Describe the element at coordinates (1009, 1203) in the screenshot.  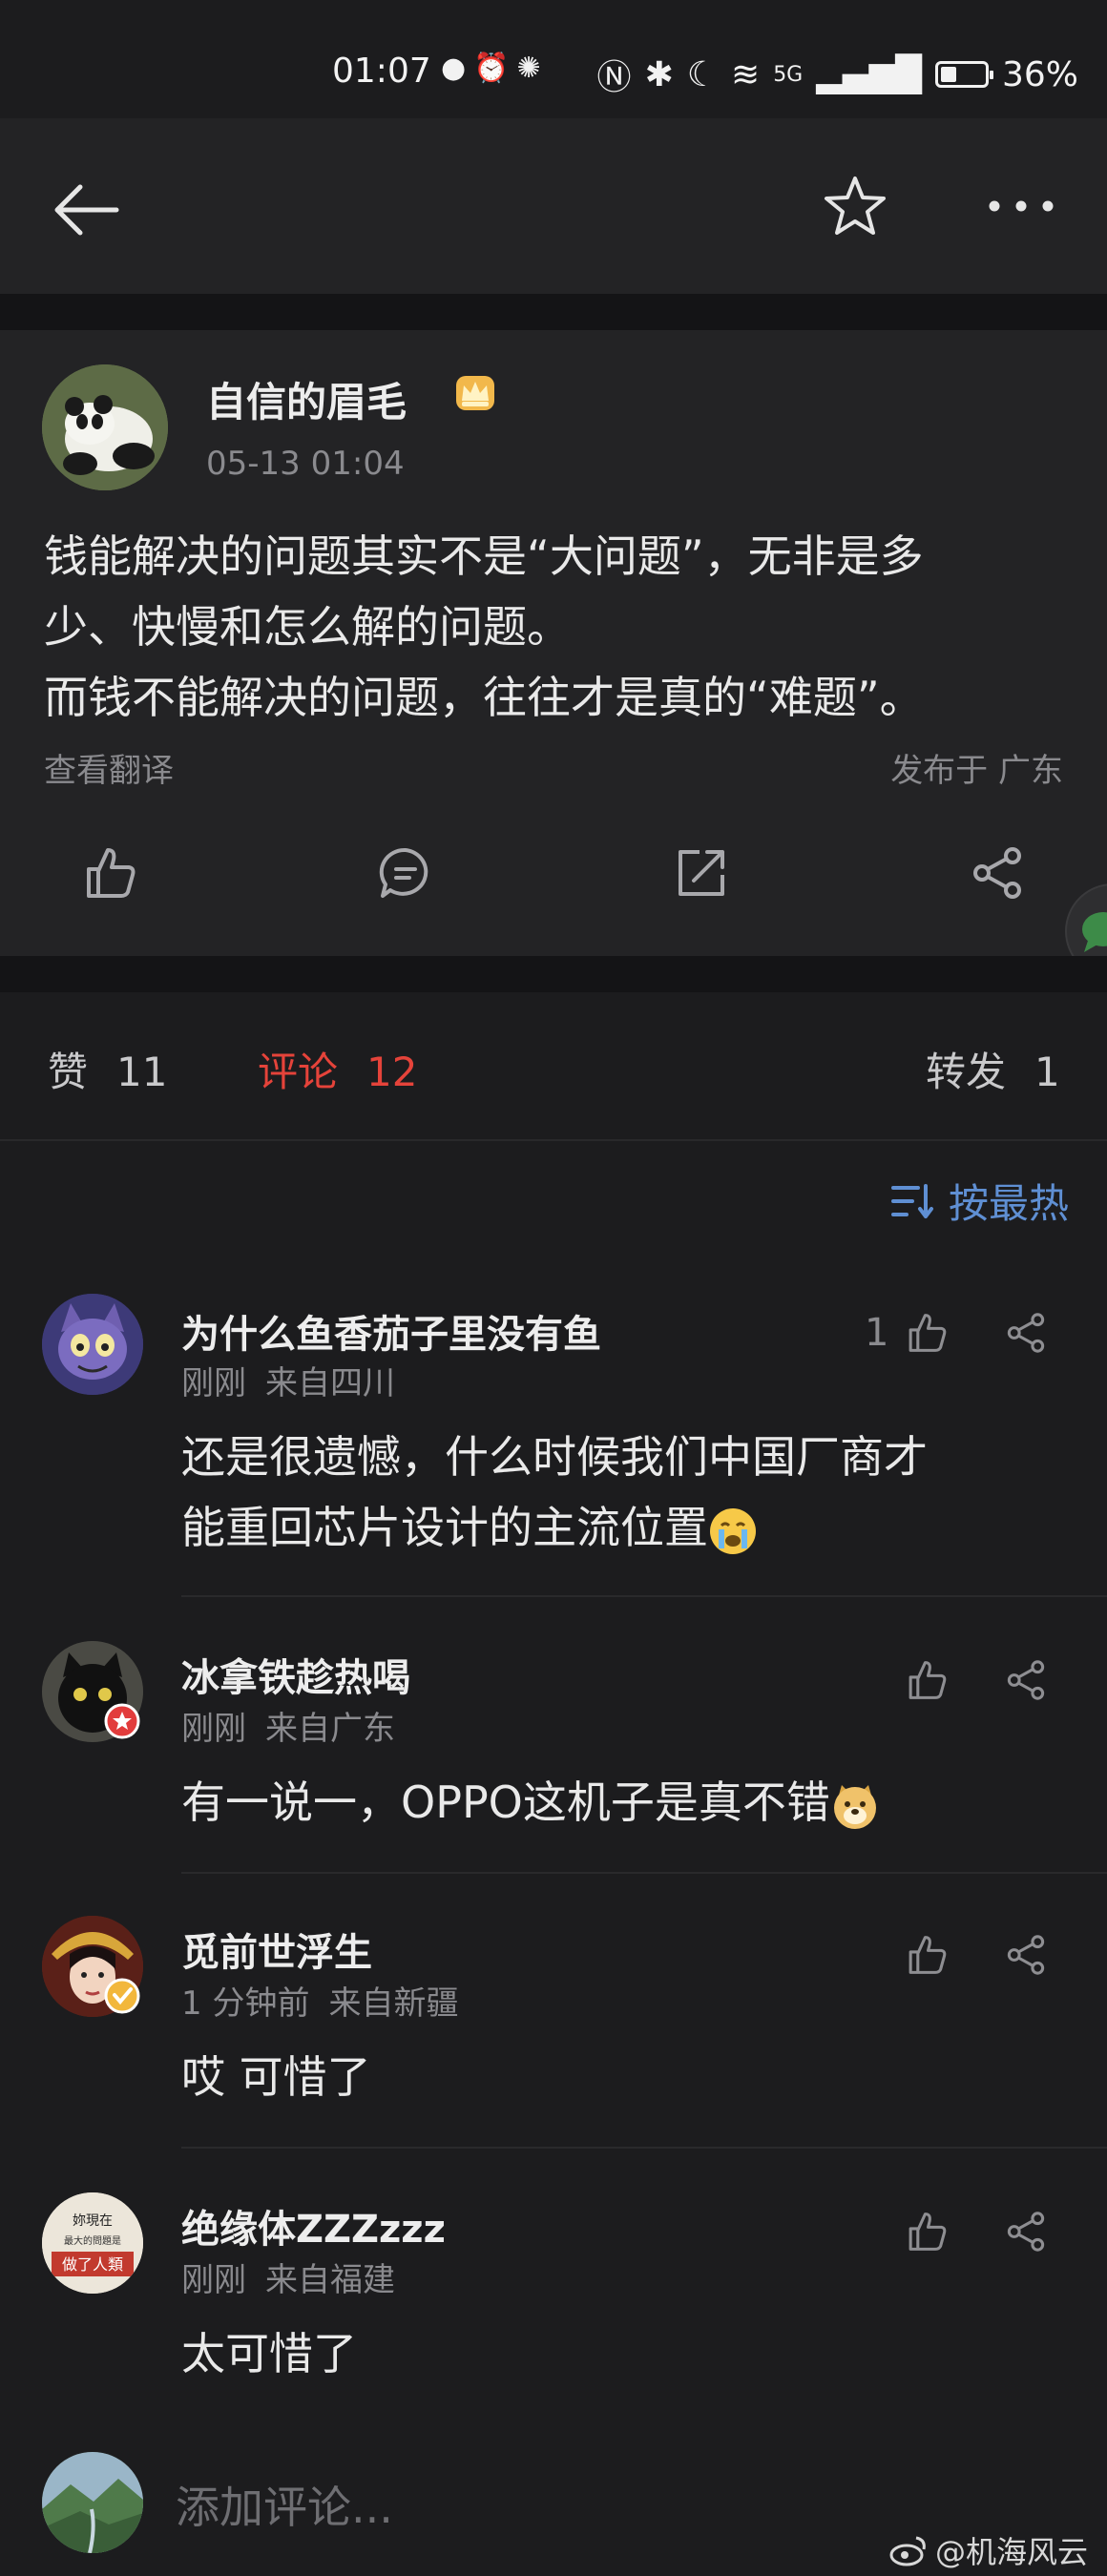
I see `sort-label: 按最热` at that location.